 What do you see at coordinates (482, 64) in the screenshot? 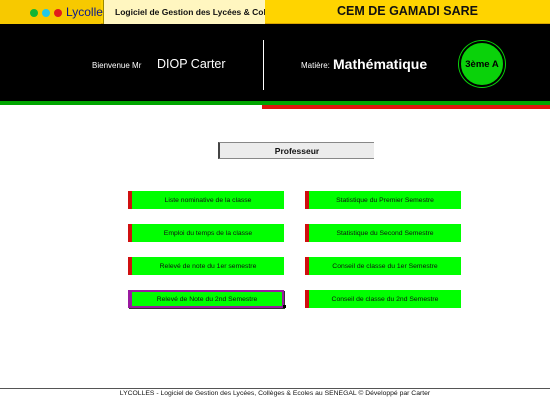
I see `class-badge: 3ème A` at bounding box center [482, 64].